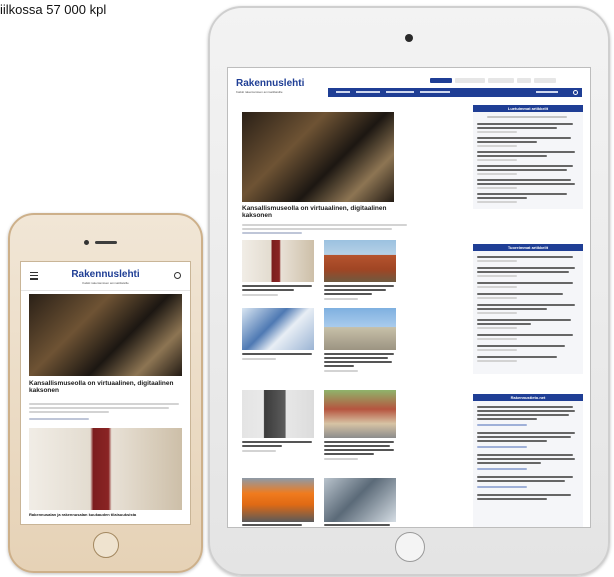  I want to click on sidebar-most-read: Luetuimmat artikkelit, so click(528, 157).